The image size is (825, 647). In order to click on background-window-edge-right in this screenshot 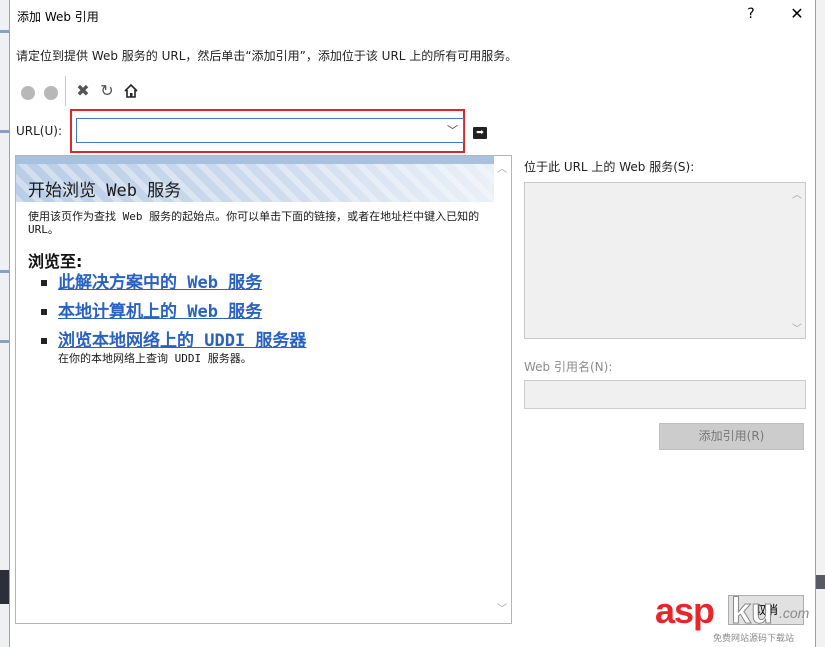, I will do `click(820, 323)`.